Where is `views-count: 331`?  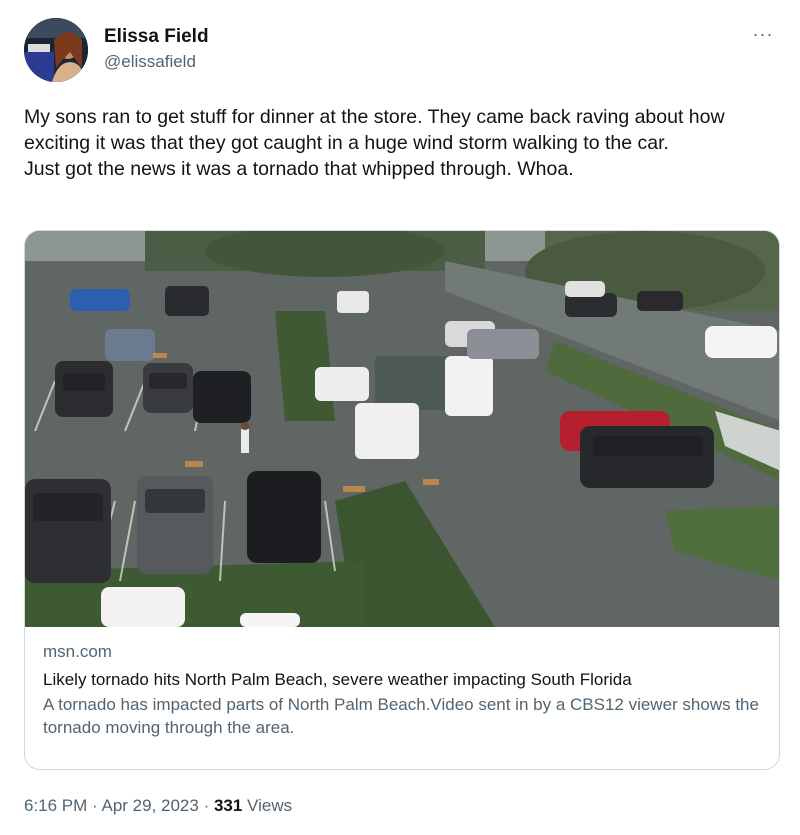
views-count: 331 is located at coordinates (228, 805).